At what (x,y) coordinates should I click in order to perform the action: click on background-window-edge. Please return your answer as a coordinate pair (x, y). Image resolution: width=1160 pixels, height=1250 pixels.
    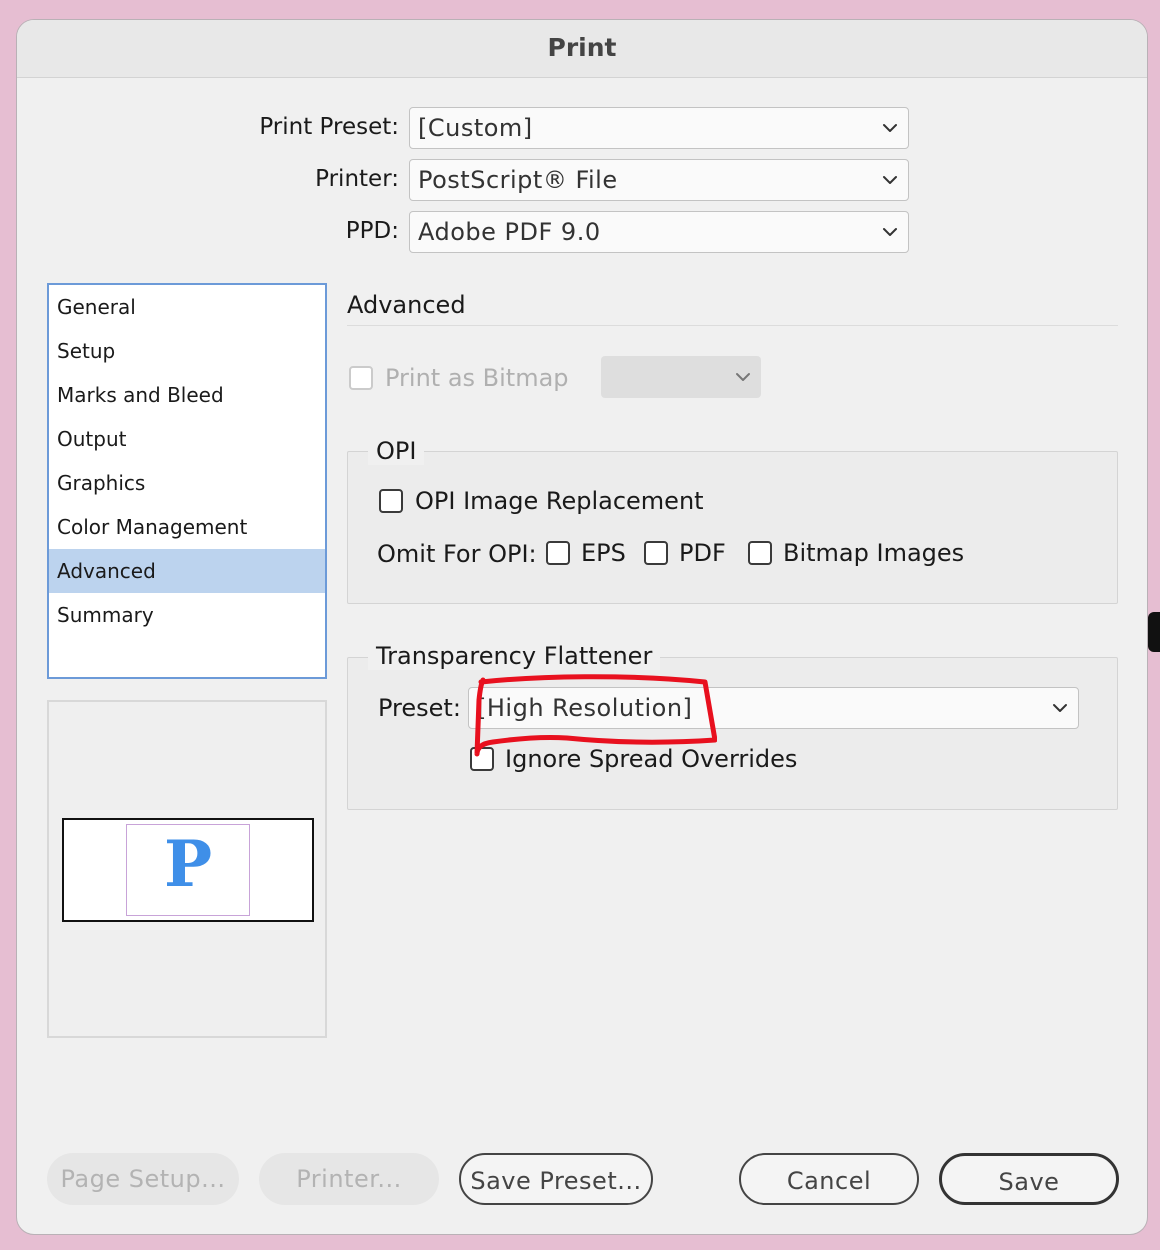
    Looking at the image, I should click on (1154, 632).